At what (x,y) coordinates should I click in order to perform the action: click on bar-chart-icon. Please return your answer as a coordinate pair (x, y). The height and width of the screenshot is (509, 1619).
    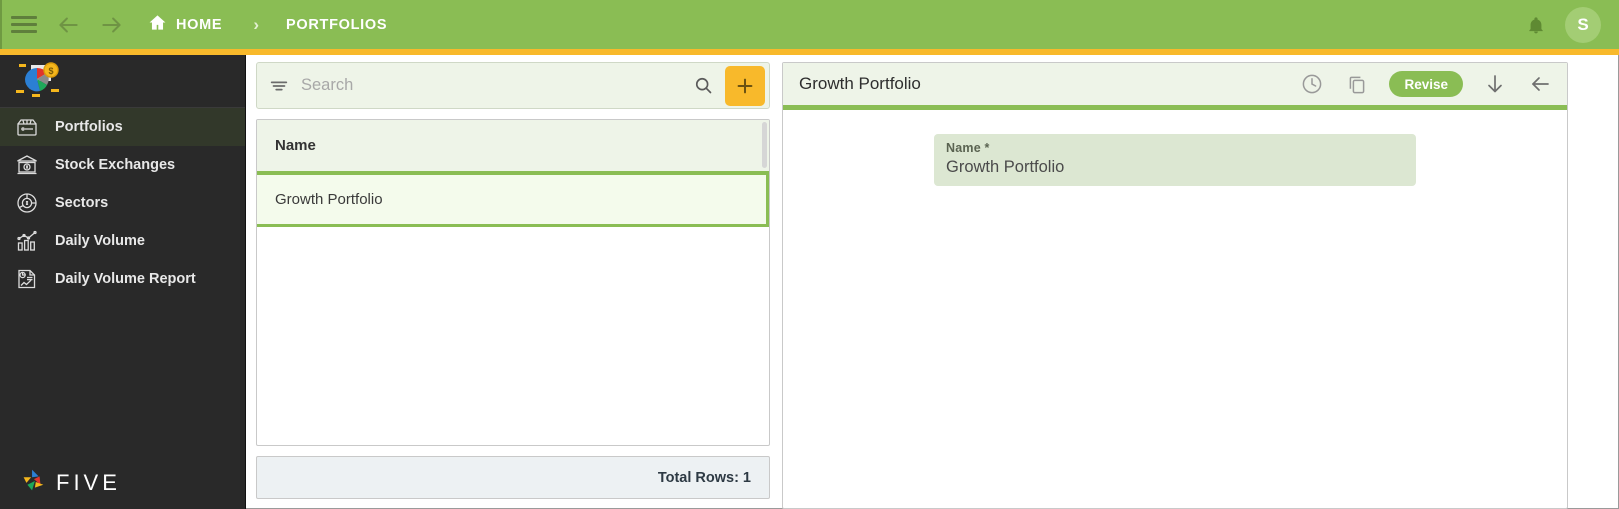
    Looking at the image, I should click on (27, 241).